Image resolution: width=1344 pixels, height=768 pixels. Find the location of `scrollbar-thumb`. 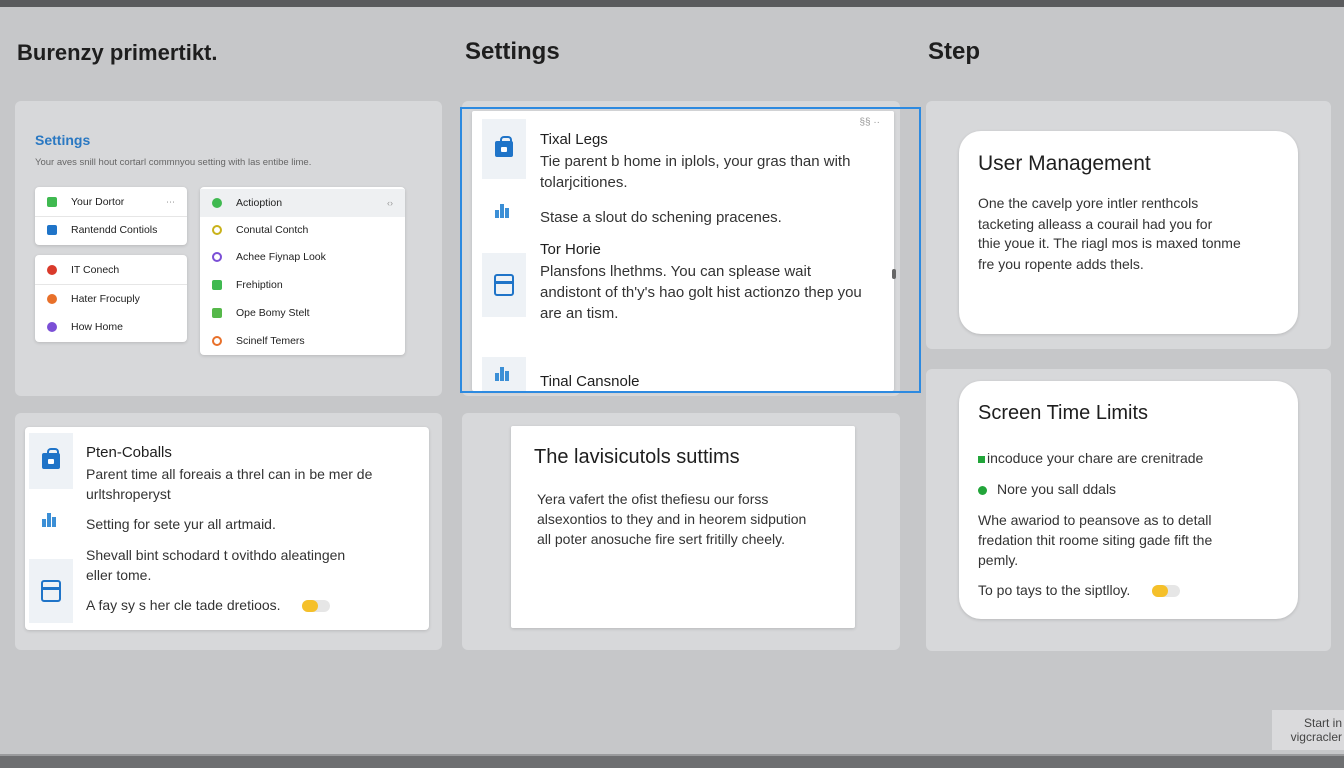

scrollbar-thumb is located at coordinates (894, 274).